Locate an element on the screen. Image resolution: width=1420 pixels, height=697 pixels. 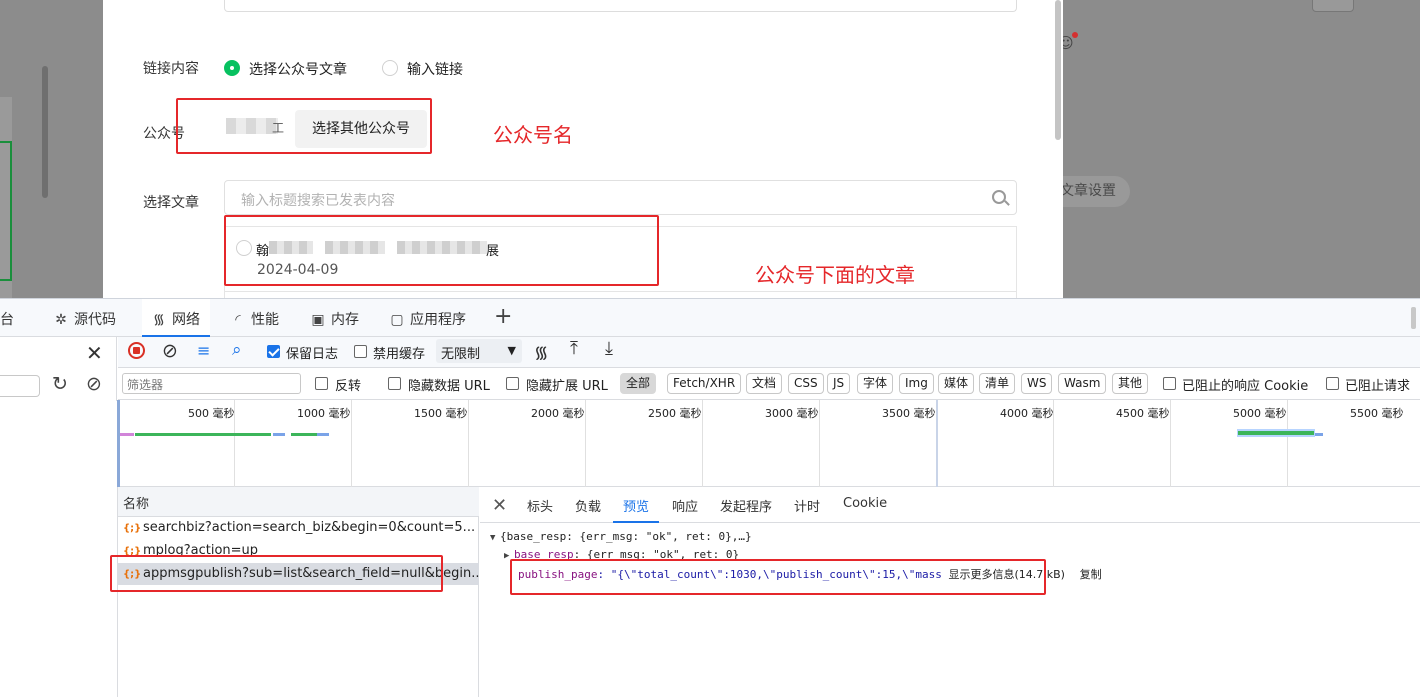
article-search-input: 输入标题搜索已发表内容 is located at coordinates (620, 197).